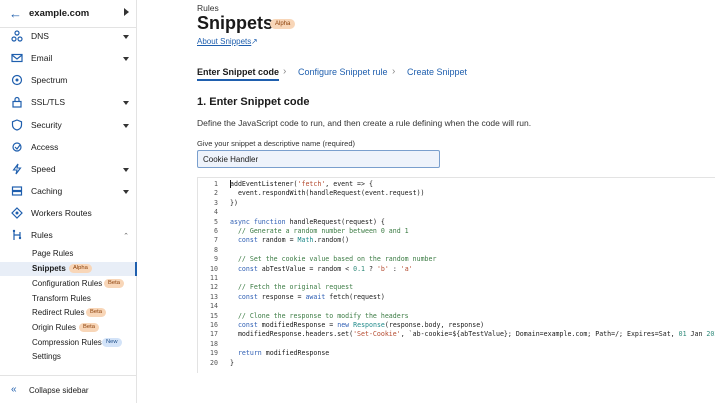 Image resolution: width=715 pixels, height=403 pixels. Describe the element at coordinates (17, 80) in the screenshot. I see `spectrum-icon` at that location.